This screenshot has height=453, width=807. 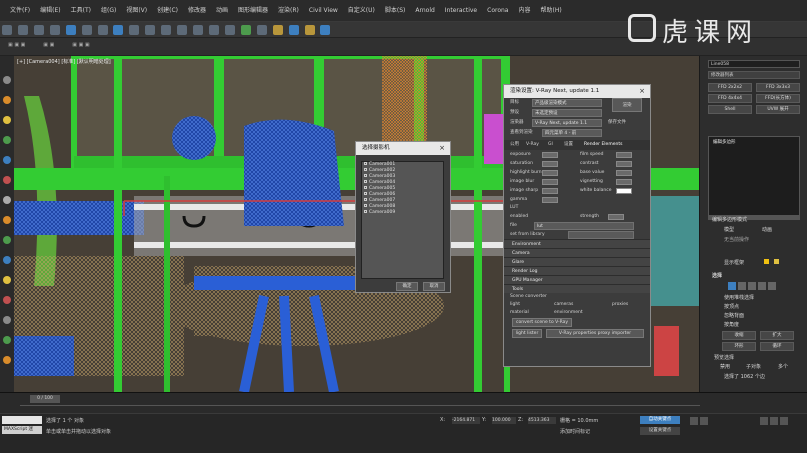 I want to click on rollout-gpu-manager: GPU Manager, so click(x=577, y=279).